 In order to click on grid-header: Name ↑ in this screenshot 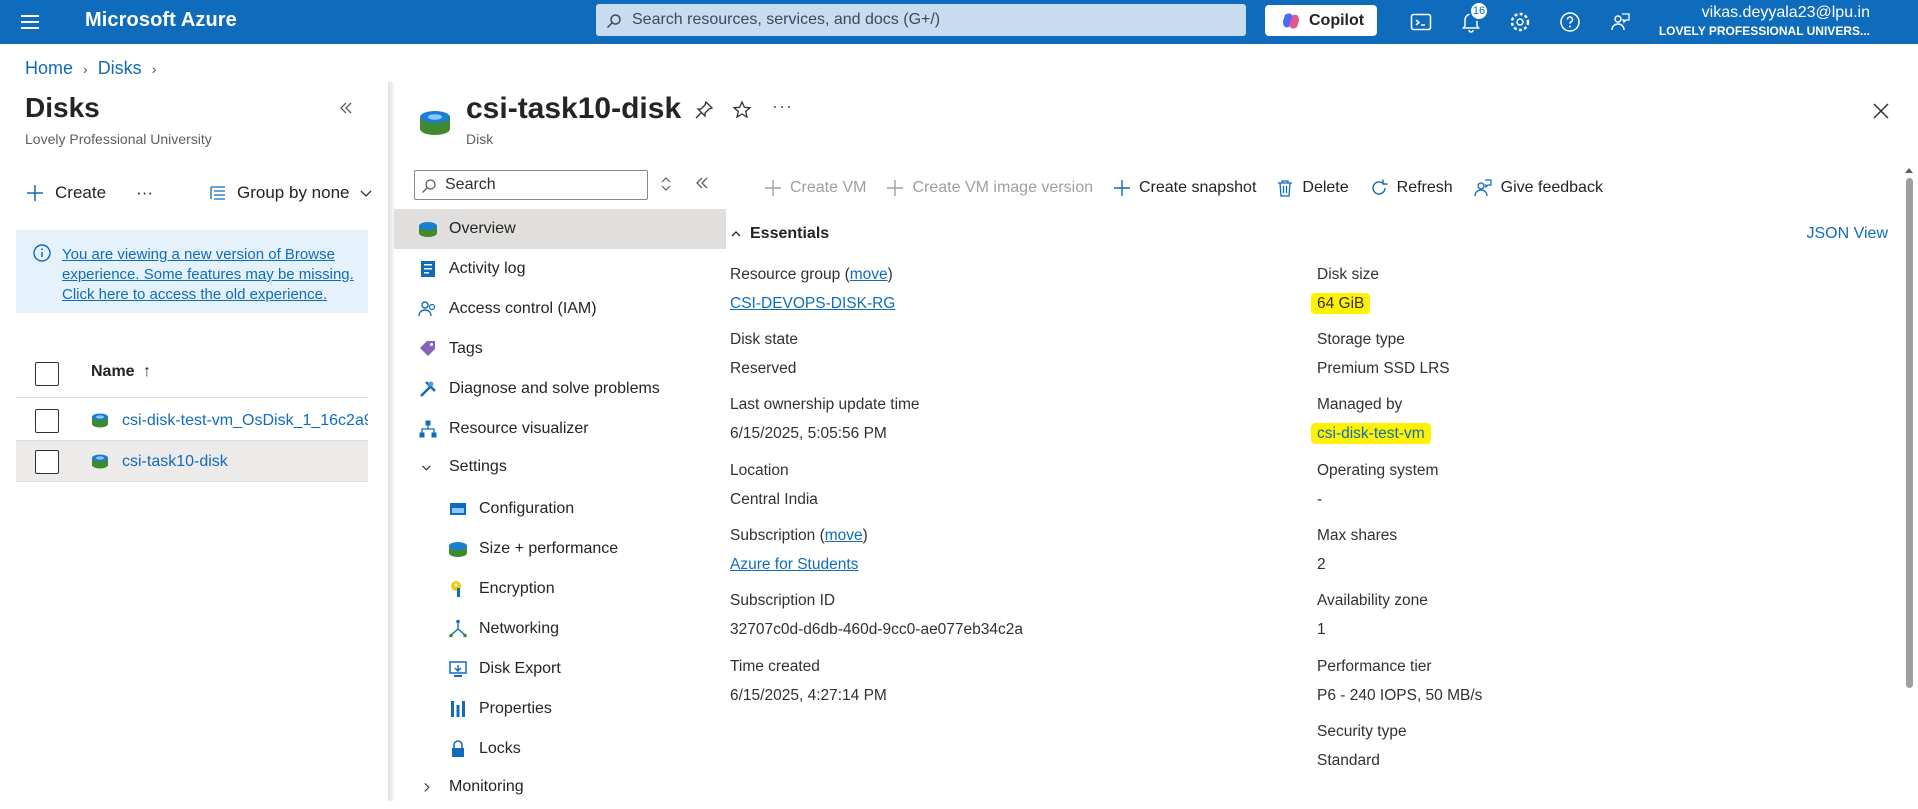, I will do `click(192, 378)`.